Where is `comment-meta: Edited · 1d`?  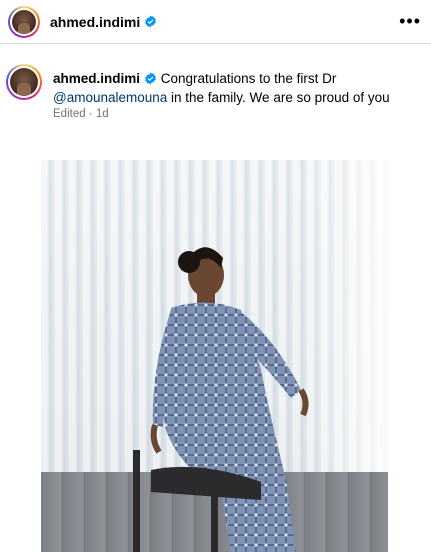
comment-meta: Edited · 1d is located at coordinates (81, 114).